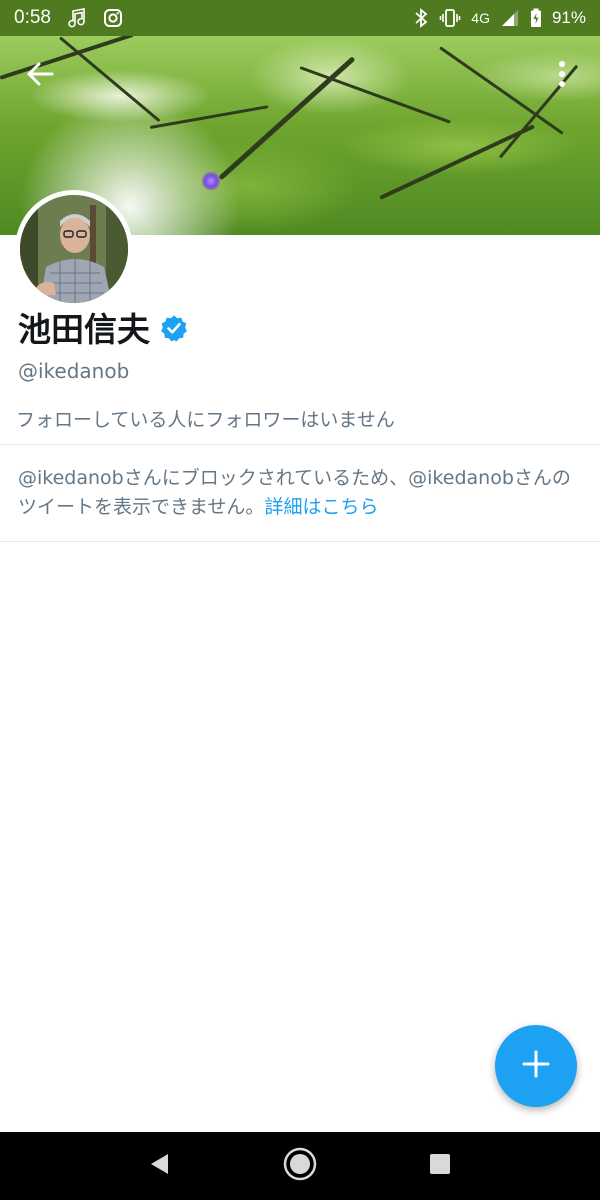  Describe the element at coordinates (84, 329) in the screenshot. I see `display-name: 池田信夫` at that location.